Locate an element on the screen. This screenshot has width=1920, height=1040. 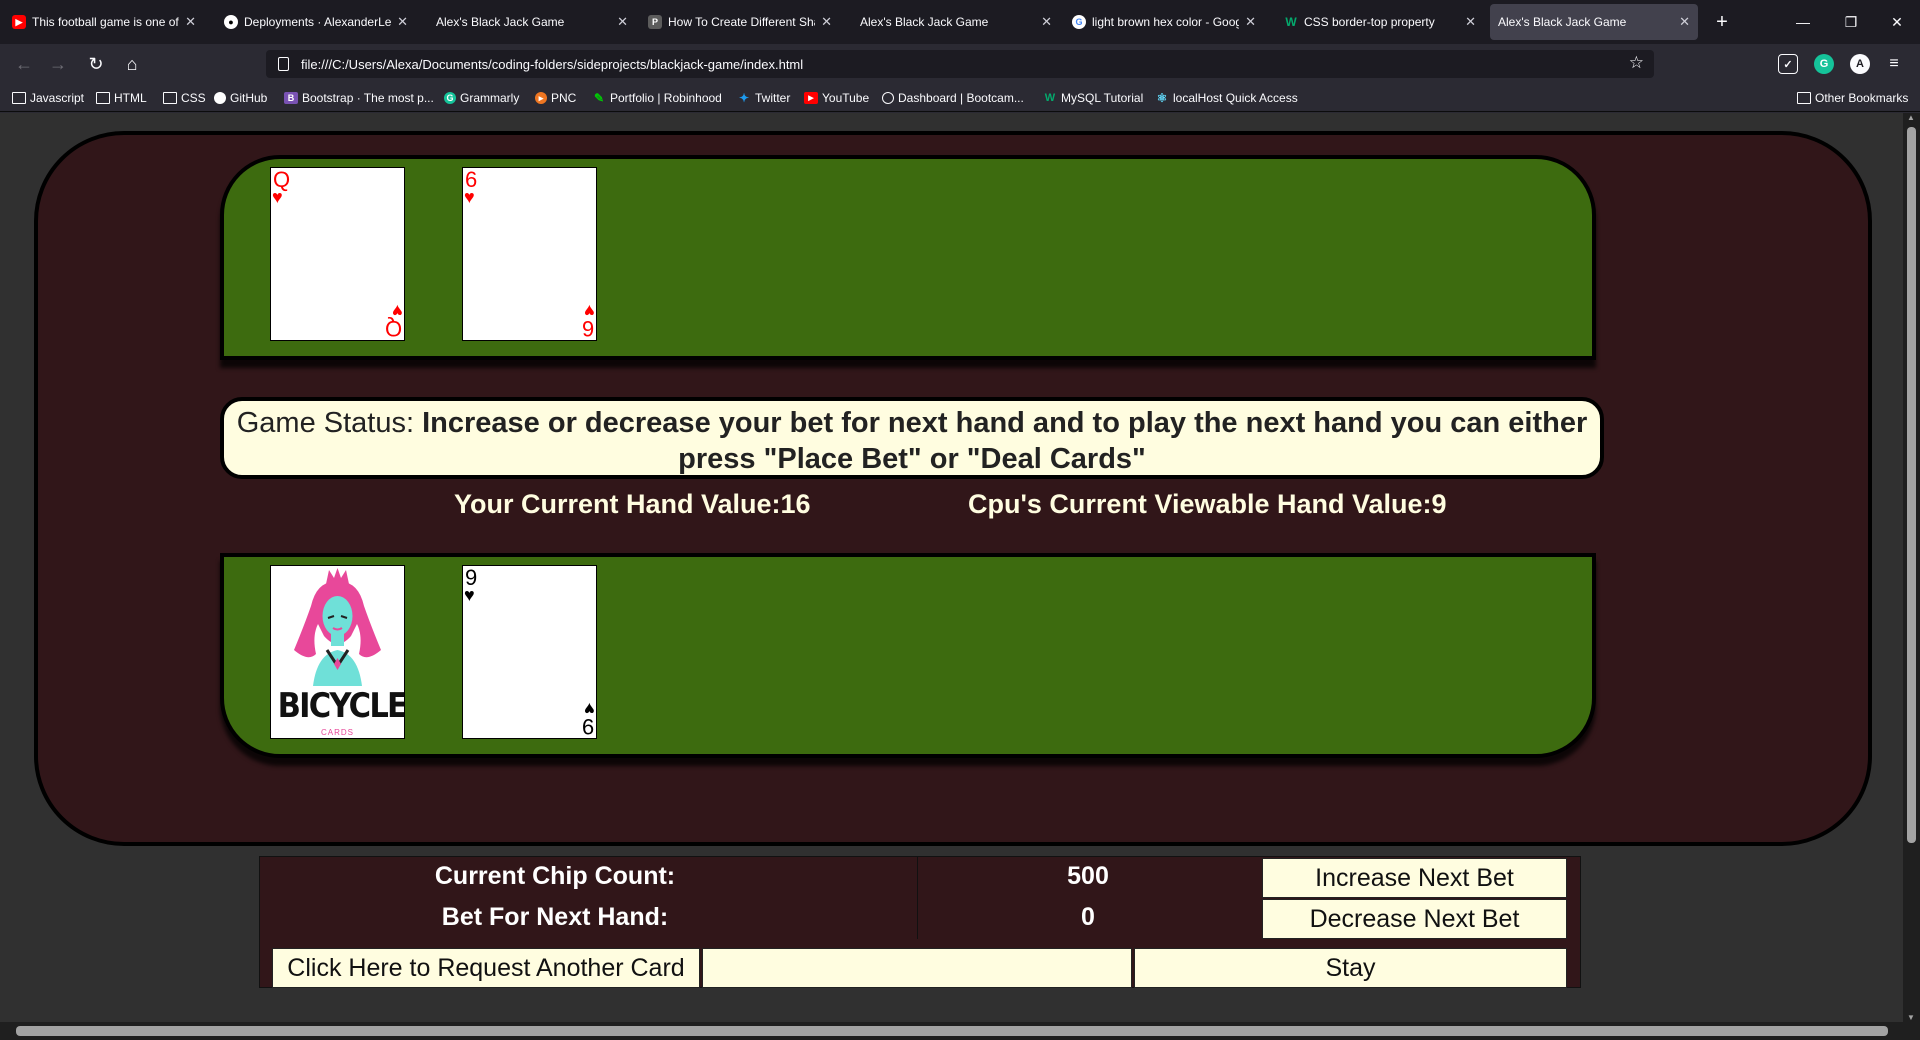
account-icon: A is located at coordinates (1860, 64).